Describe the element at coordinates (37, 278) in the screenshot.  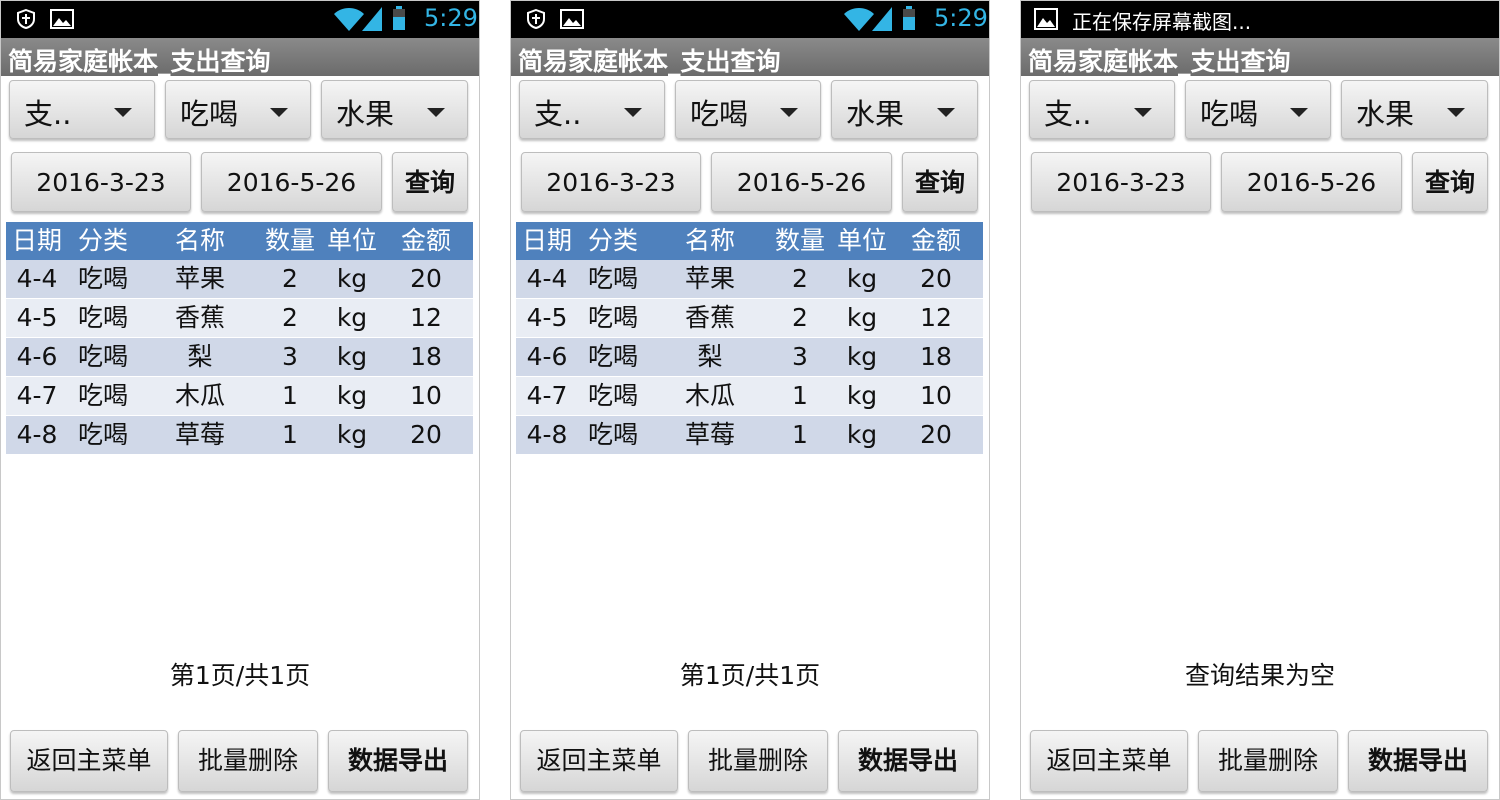
I see `cell-date: 4-4` at that location.